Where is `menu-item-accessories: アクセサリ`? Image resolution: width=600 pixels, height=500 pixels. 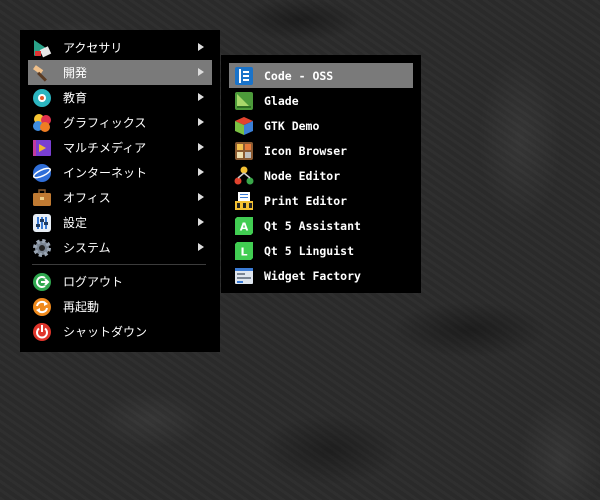
menu-item-accessories: アクセサリ is located at coordinates (120, 47).